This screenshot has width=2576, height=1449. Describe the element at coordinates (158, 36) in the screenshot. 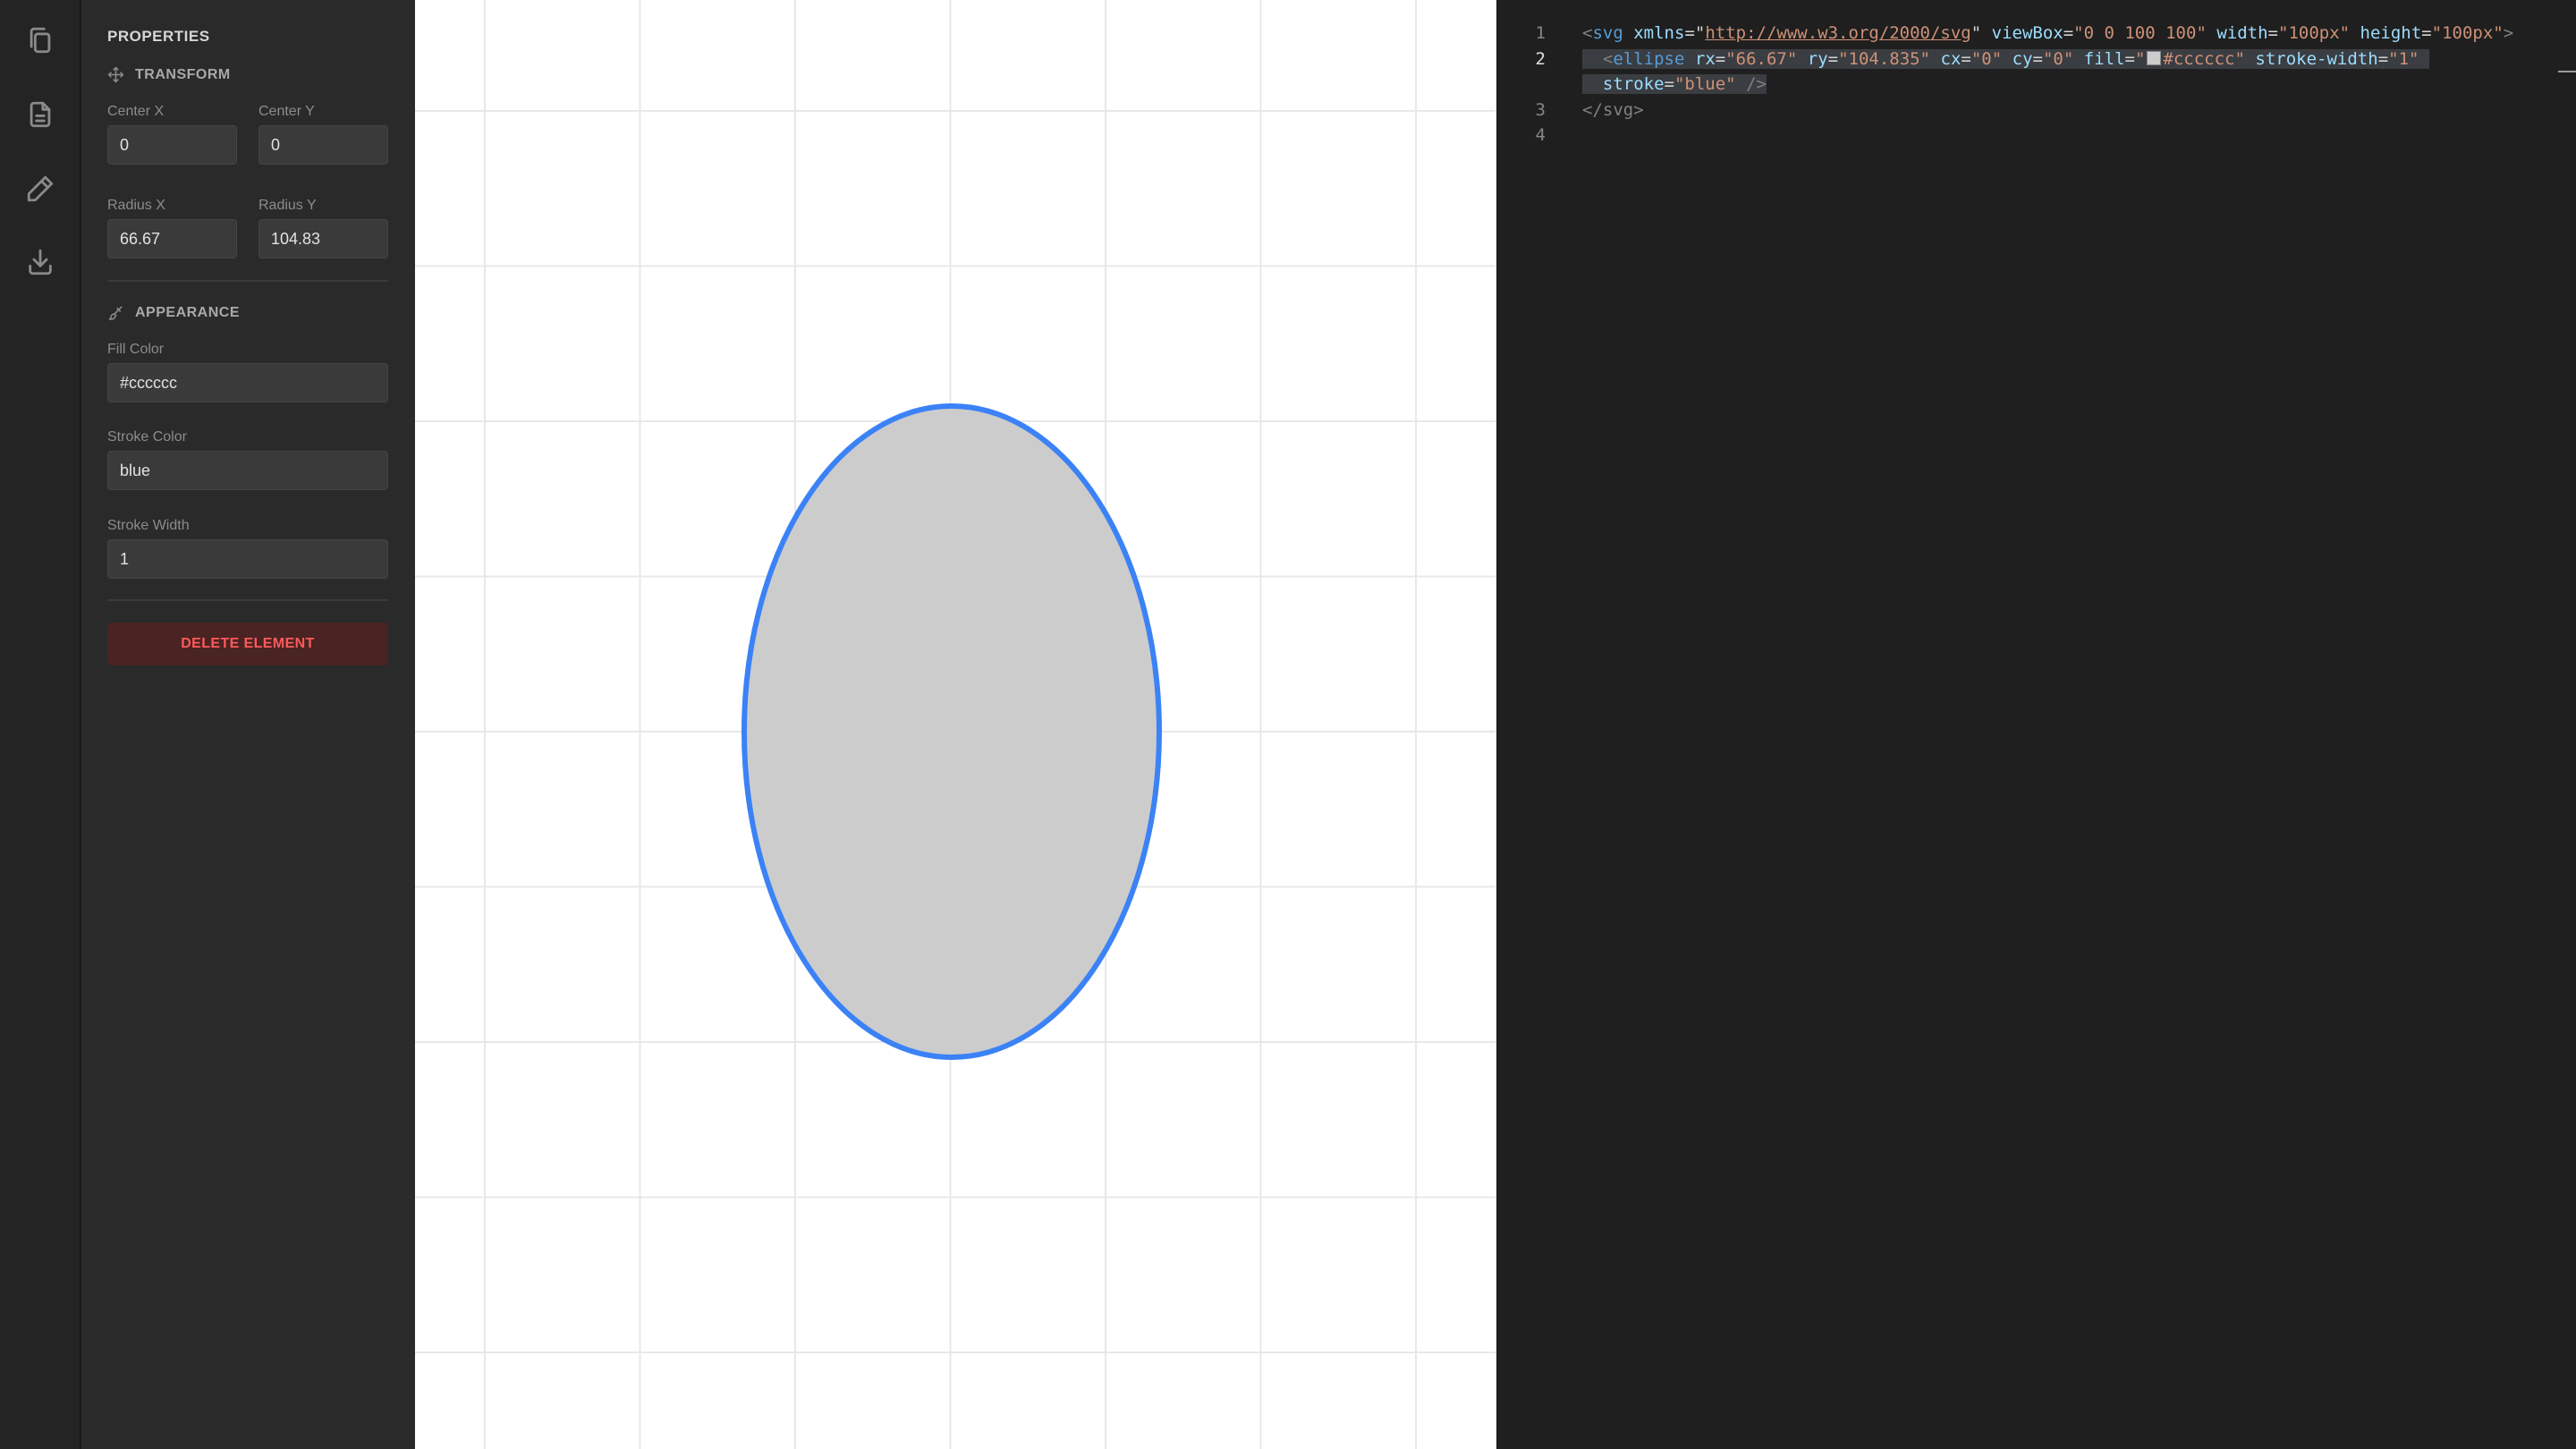

I see `panel-title: PROPERTIES` at that location.